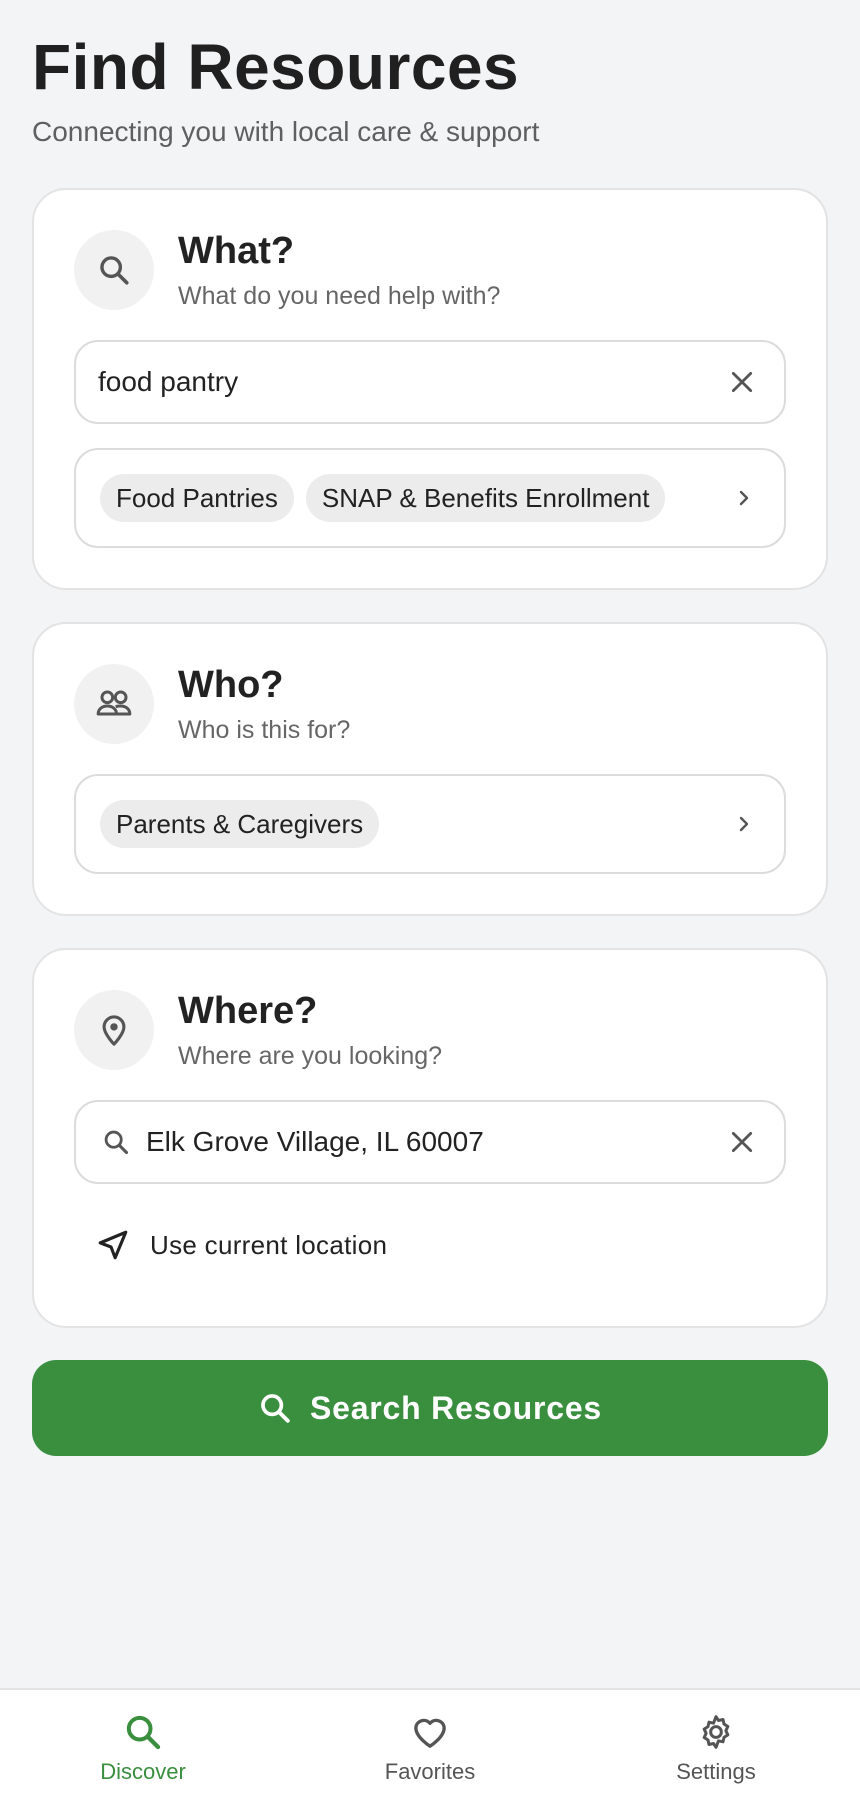  I want to click on what-card-header: What? What do you need help with?, so click(287, 270).